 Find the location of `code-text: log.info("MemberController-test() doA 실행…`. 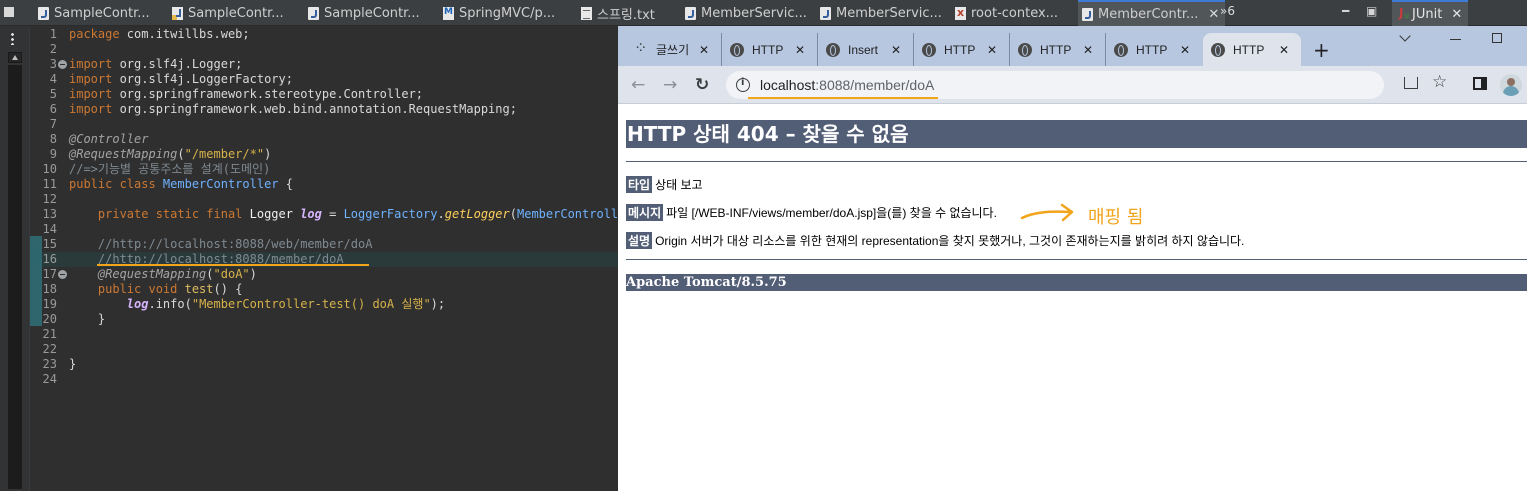

code-text: log.info("MemberController-test() doA 실행… is located at coordinates (257, 304).